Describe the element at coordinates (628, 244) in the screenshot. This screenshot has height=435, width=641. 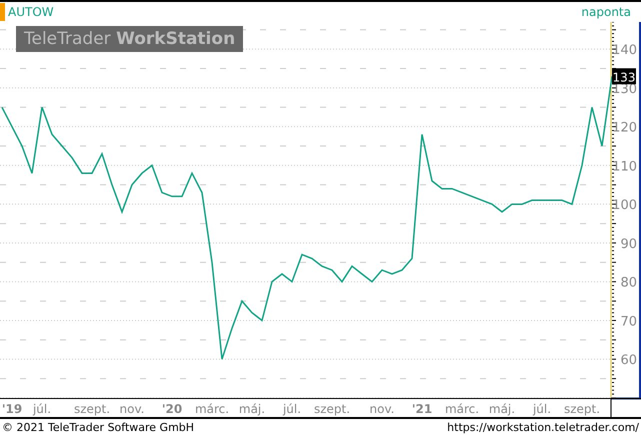
I see `y-tick-label: 90` at that location.